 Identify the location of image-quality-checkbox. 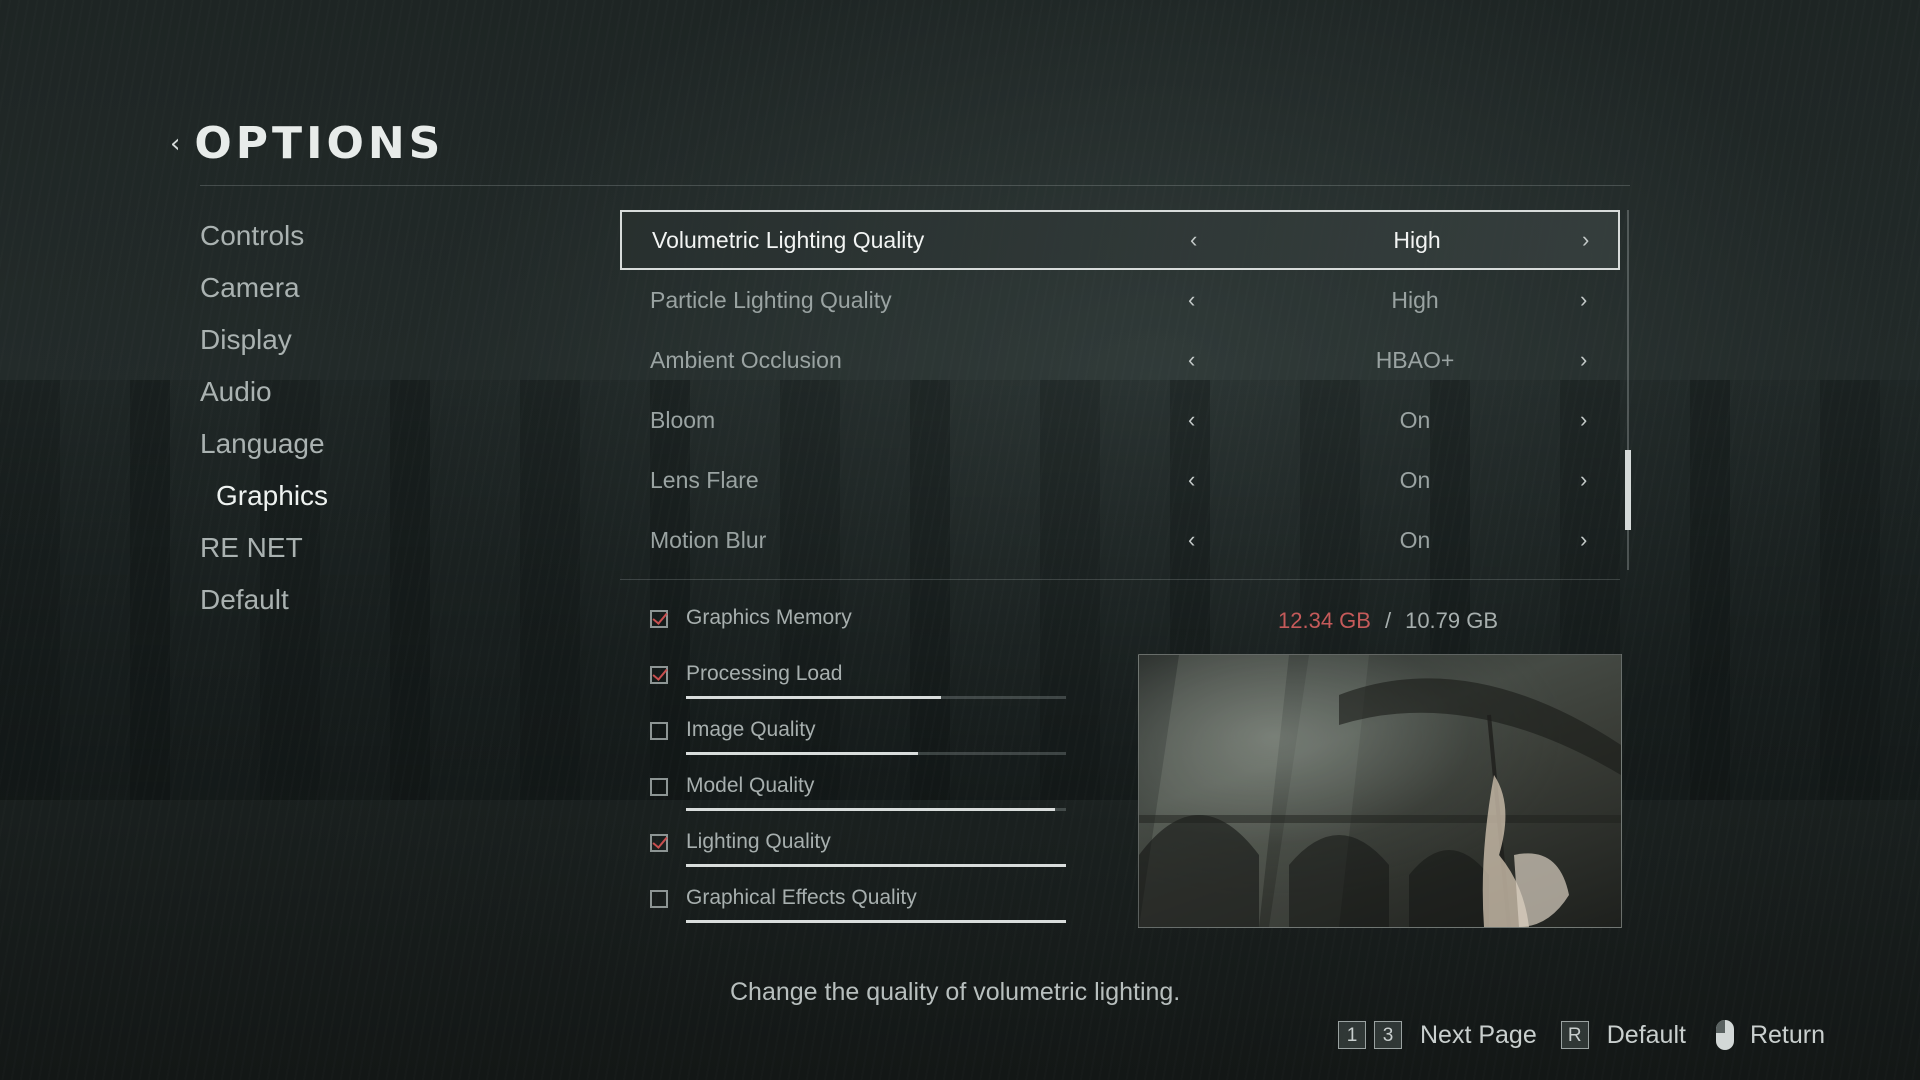
(659, 731).